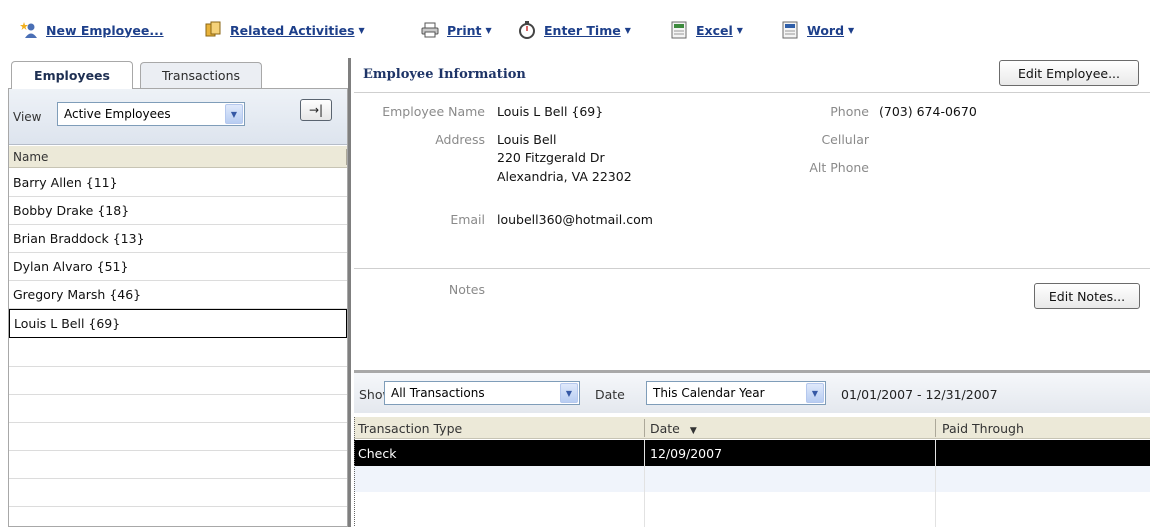 The width and height of the screenshot is (1150, 527). Describe the element at coordinates (28, 30) in the screenshot. I see `new-employee-icon` at that location.